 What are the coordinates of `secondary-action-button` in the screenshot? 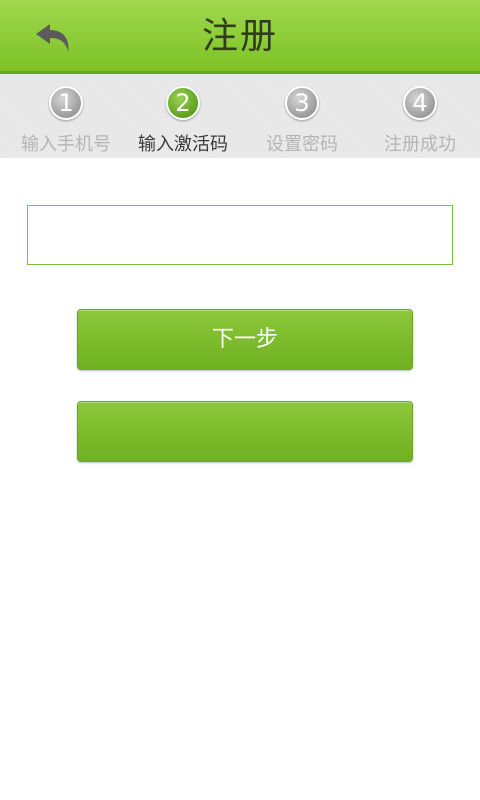 It's located at (245, 431).